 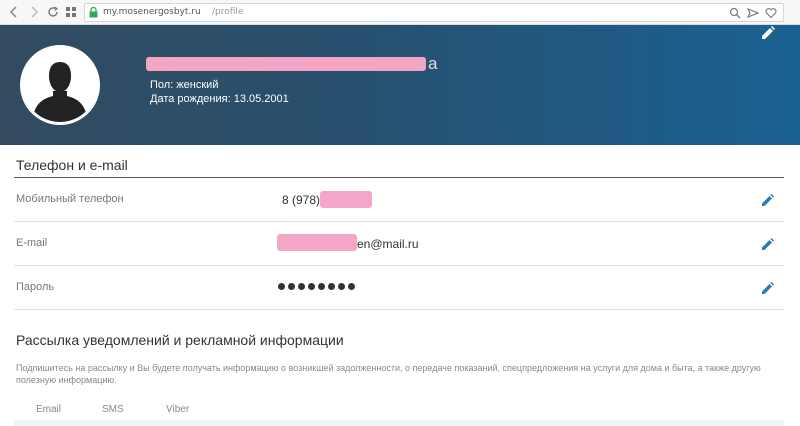 I want to click on url-path: /profile, so click(x=228, y=12).